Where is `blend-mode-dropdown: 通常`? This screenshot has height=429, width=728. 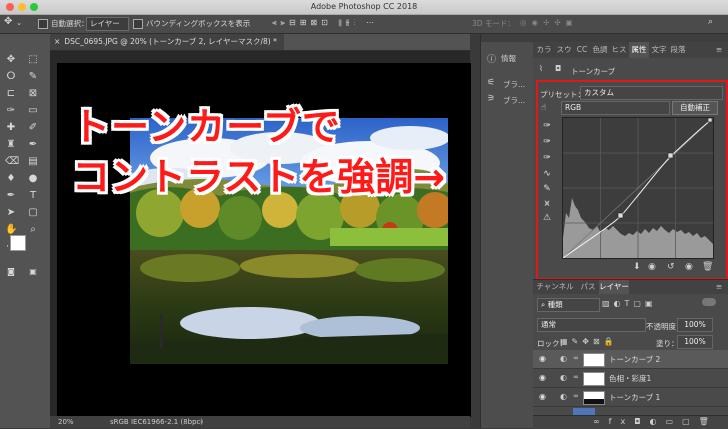
blend-mode-dropdown: 通常 is located at coordinates (591, 325).